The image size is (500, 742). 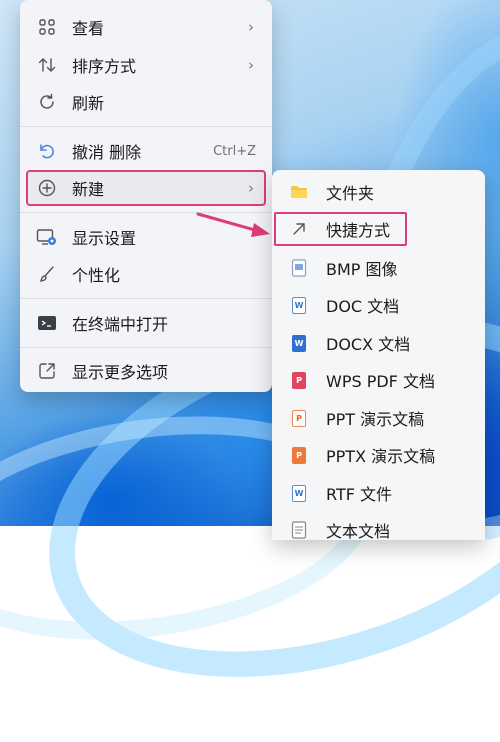 What do you see at coordinates (368, 344) in the screenshot?
I see `submenu-item-label: DOCX 文档` at bounding box center [368, 344].